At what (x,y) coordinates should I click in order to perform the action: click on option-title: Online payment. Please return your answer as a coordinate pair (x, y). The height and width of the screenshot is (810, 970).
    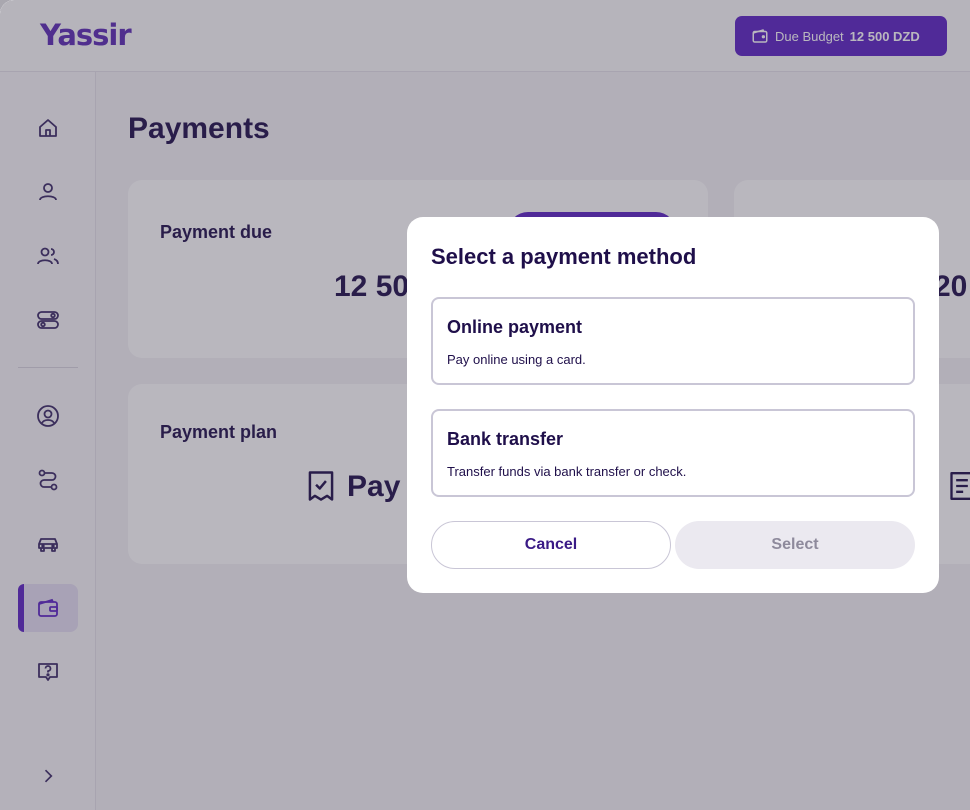
    Looking at the image, I should click on (515, 327).